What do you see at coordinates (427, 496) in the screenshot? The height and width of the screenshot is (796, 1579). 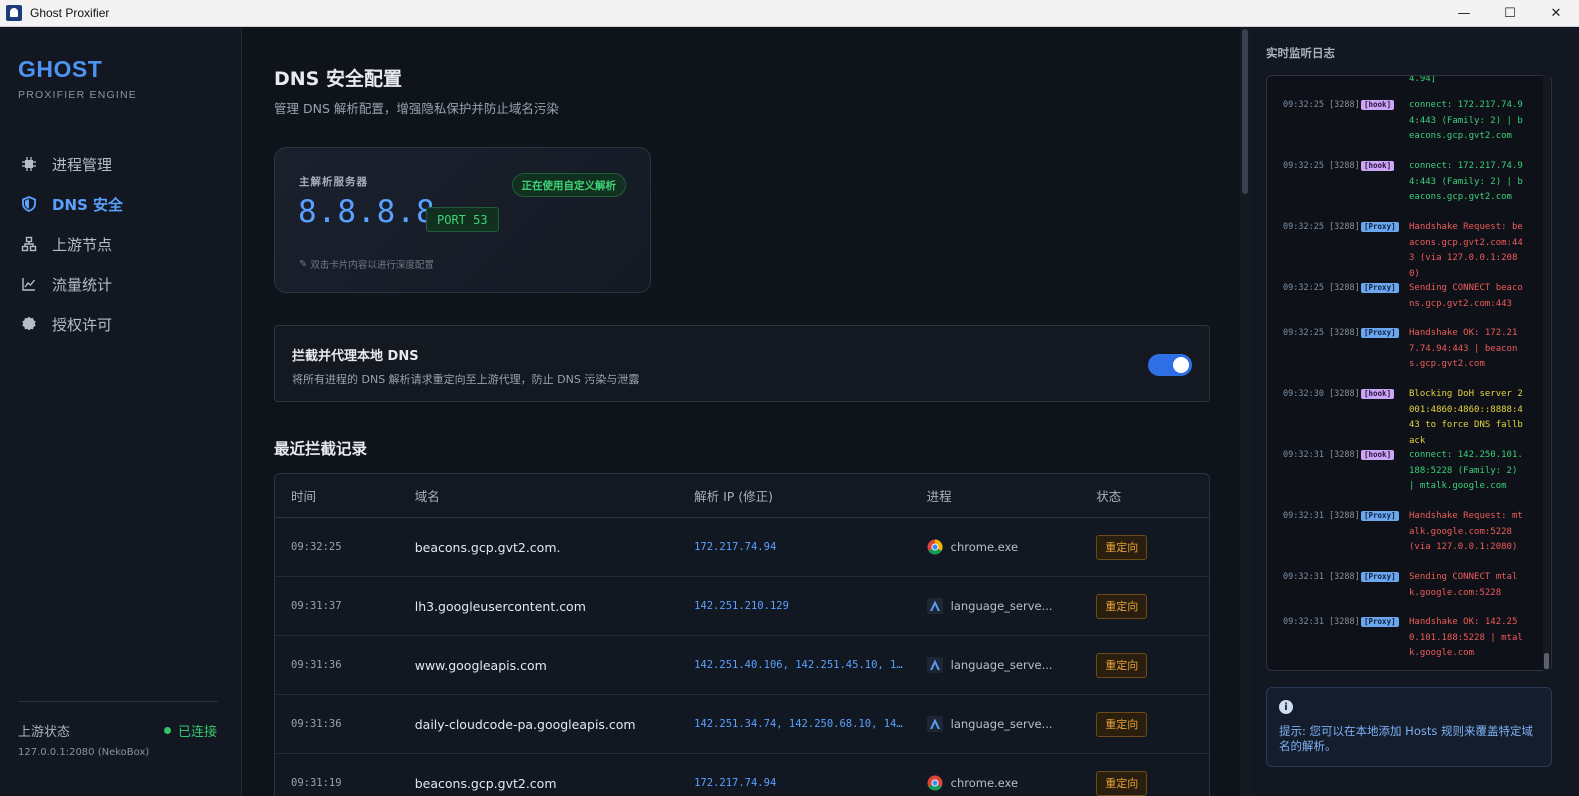 I see `header-domain: 域名` at bounding box center [427, 496].